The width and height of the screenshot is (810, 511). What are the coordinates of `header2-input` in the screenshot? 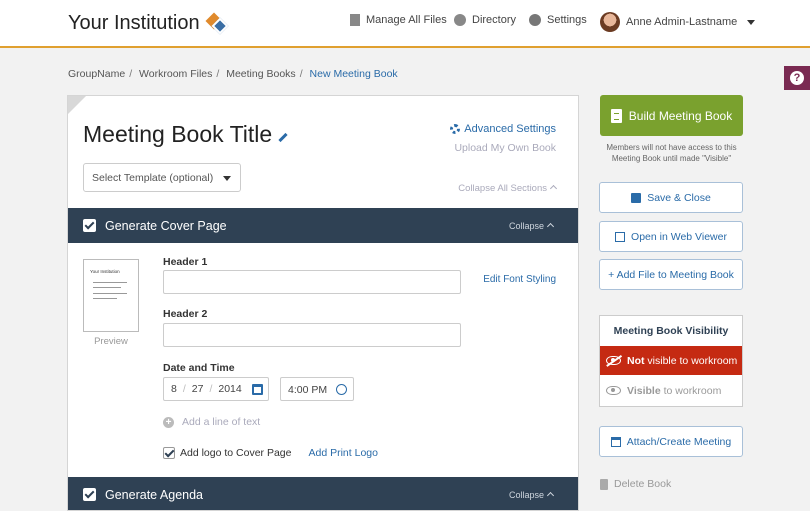 It's located at (312, 335).